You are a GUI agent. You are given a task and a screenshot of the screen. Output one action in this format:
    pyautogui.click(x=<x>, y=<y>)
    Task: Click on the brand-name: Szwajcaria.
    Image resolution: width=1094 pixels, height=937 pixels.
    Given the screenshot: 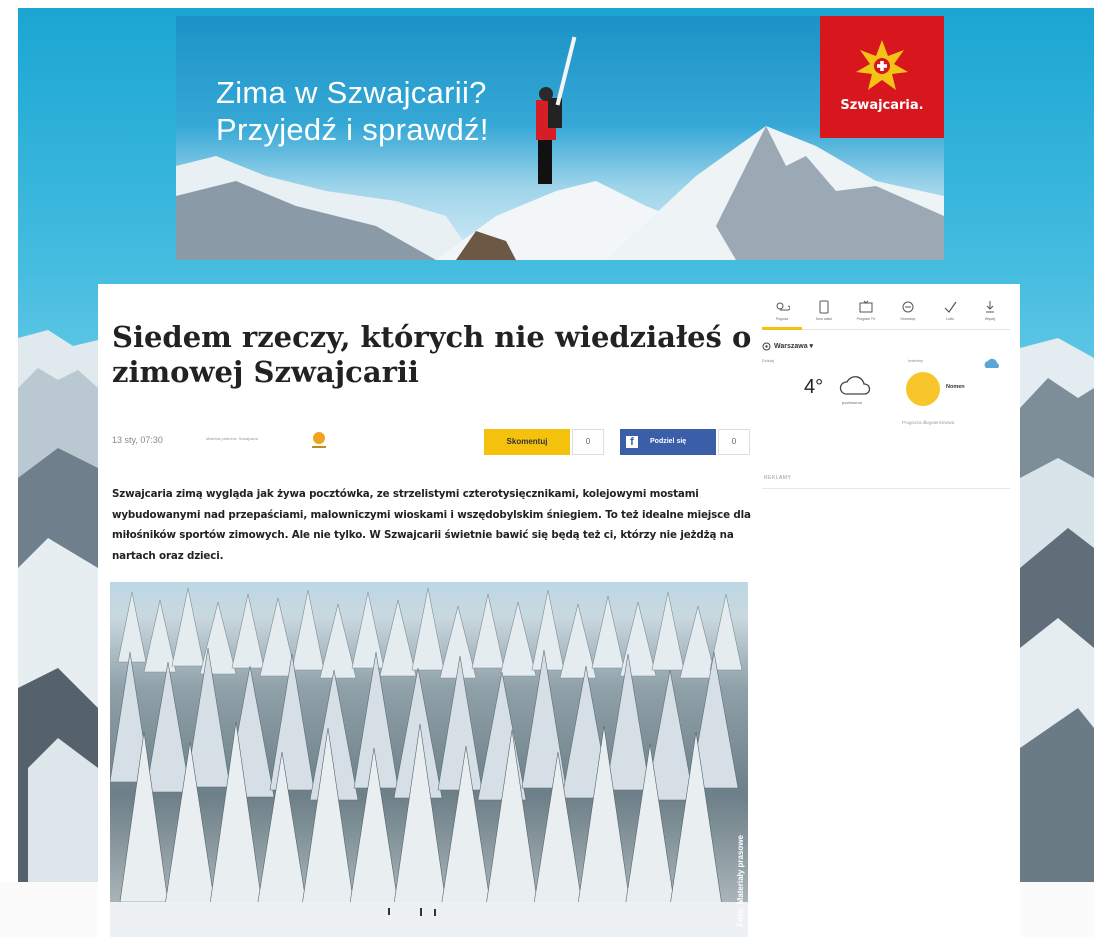 What is the action you would take?
    pyautogui.click(x=882, y=105)
    